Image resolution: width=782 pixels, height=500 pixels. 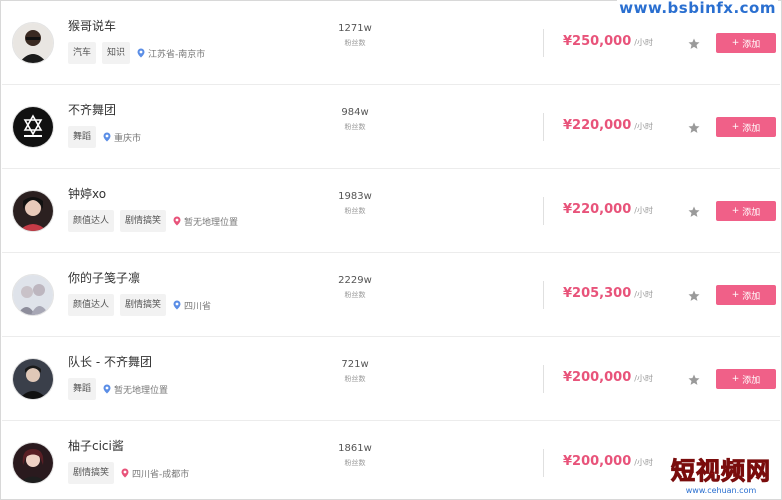 I want to click on fans-count: 2229w 粉丝数, so click(x=355, y=287).